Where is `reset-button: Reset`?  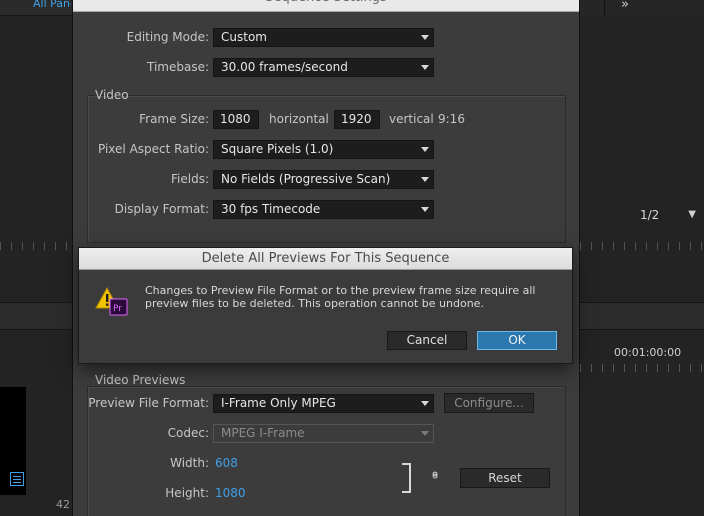
reset-button: Reset is located at coordinates (505, 478).